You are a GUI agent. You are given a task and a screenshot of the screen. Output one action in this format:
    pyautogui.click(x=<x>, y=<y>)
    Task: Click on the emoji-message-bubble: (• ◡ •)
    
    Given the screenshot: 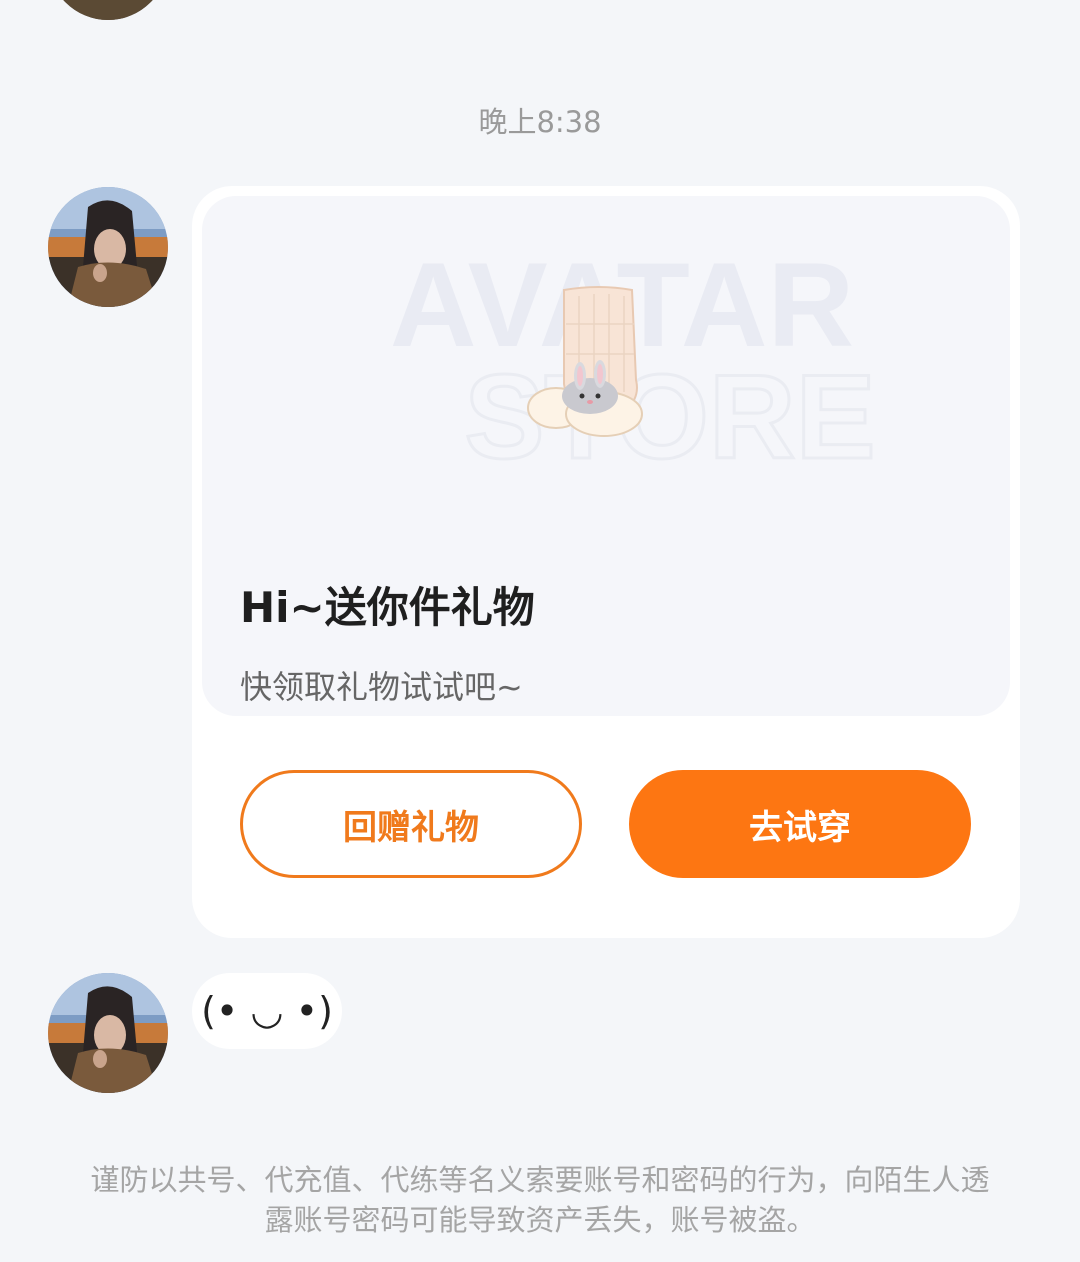 What is the action you would take?
    pyautogui.click(x=267, y=1011)
    